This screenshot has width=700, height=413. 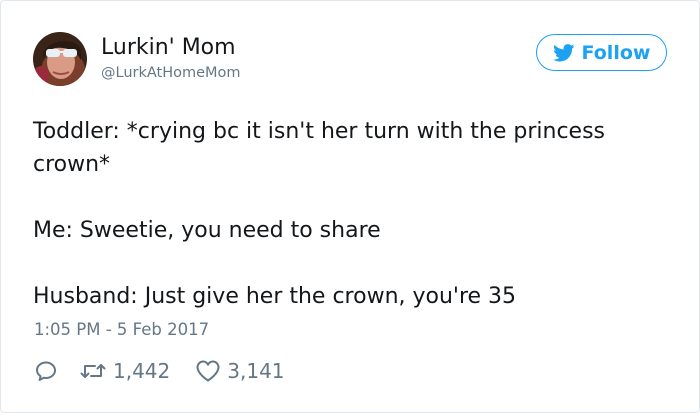 I want to click on twitter-bird-icon, so click(x=563, y=52).